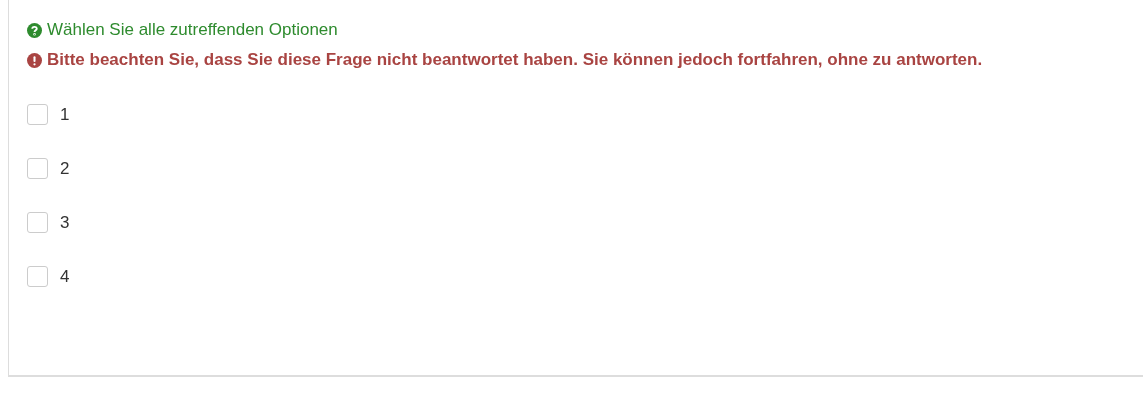  What do you see at coordinates (515, 60) in the screenshot?
I see `warning-text: Bitte beachten Sie, dass Sie diese Frage nicht beantwortet haben. Sie können jedoch fortfahren, ohne zu antworten.` at bounding box center [515, 60].